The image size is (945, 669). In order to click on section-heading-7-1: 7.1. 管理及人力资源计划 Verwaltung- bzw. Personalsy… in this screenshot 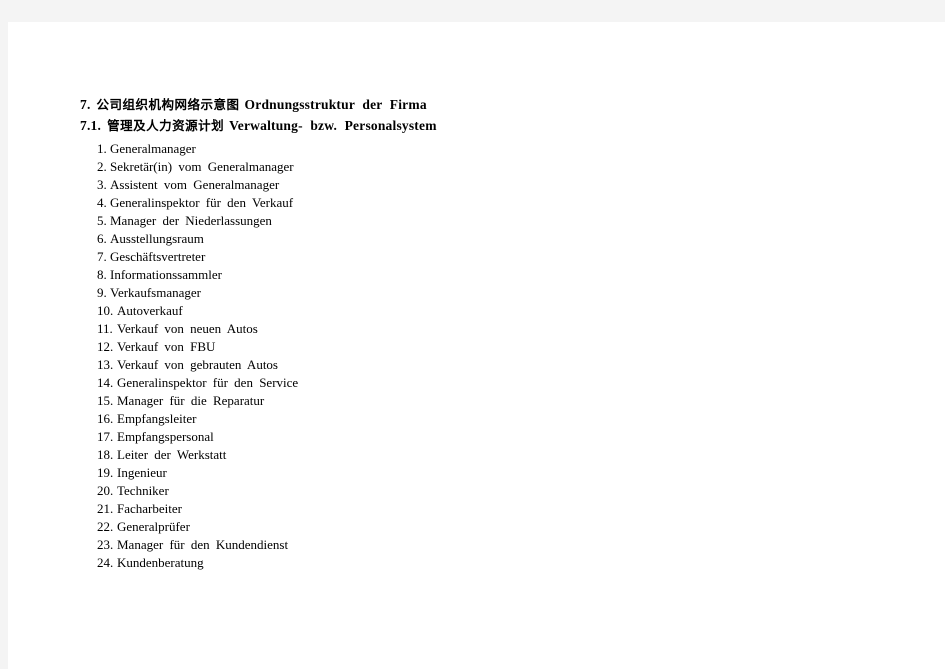, I will do `click(480, 125)`.